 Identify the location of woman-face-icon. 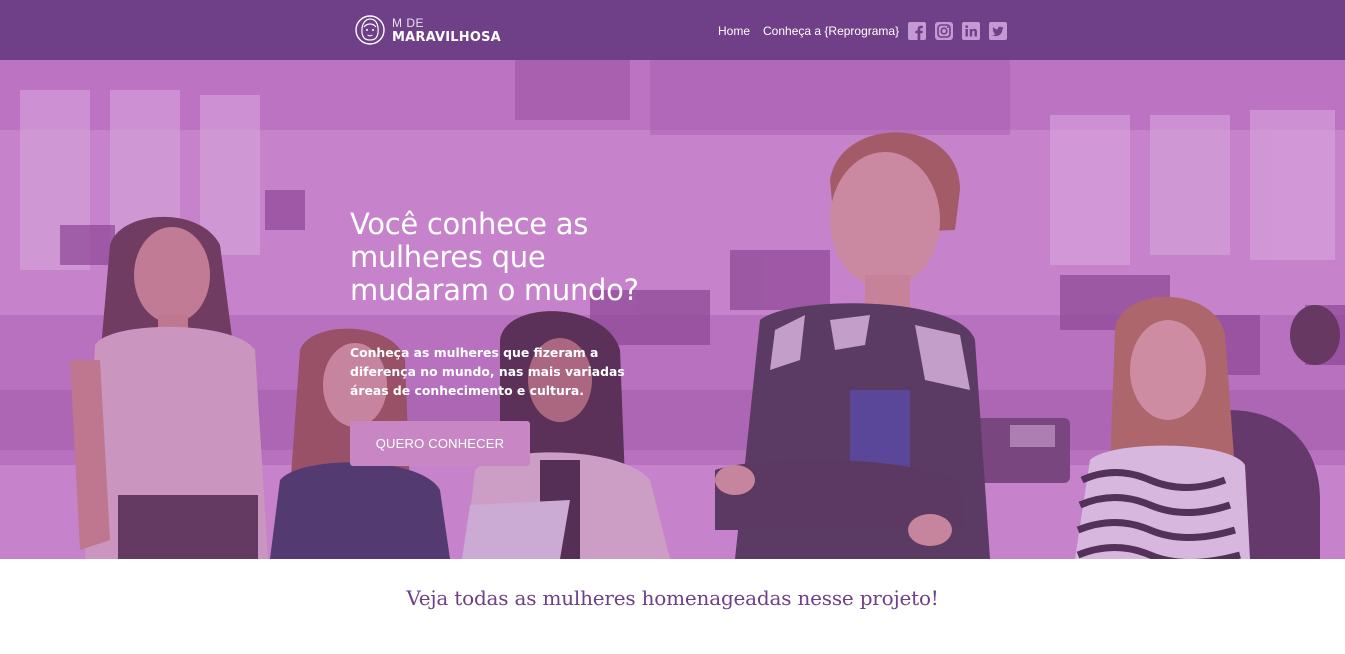
(370, 30).